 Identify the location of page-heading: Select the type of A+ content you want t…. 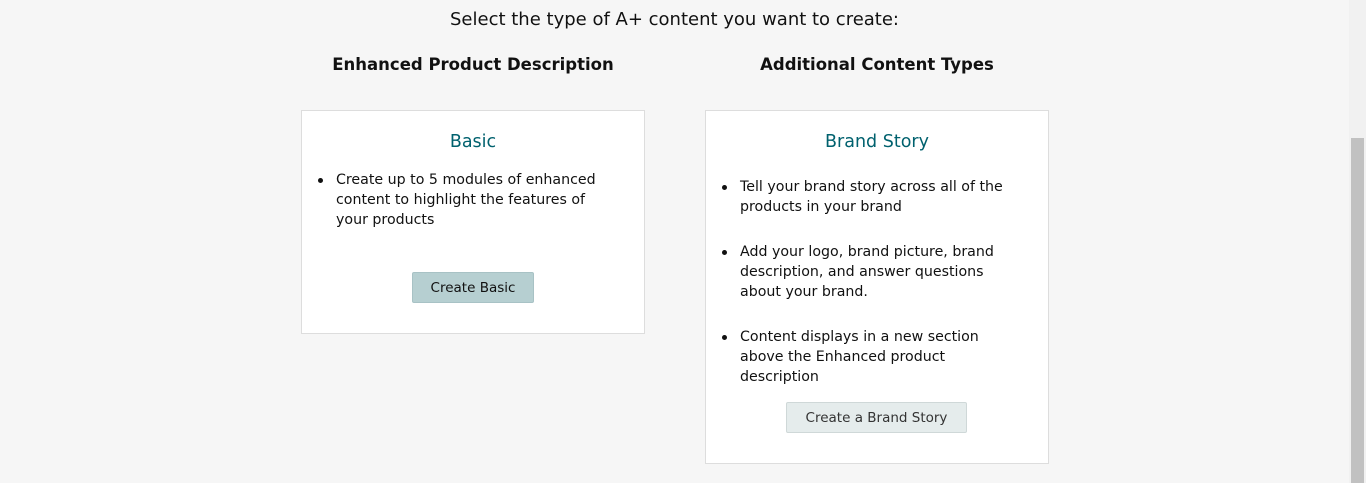
(674, 19).